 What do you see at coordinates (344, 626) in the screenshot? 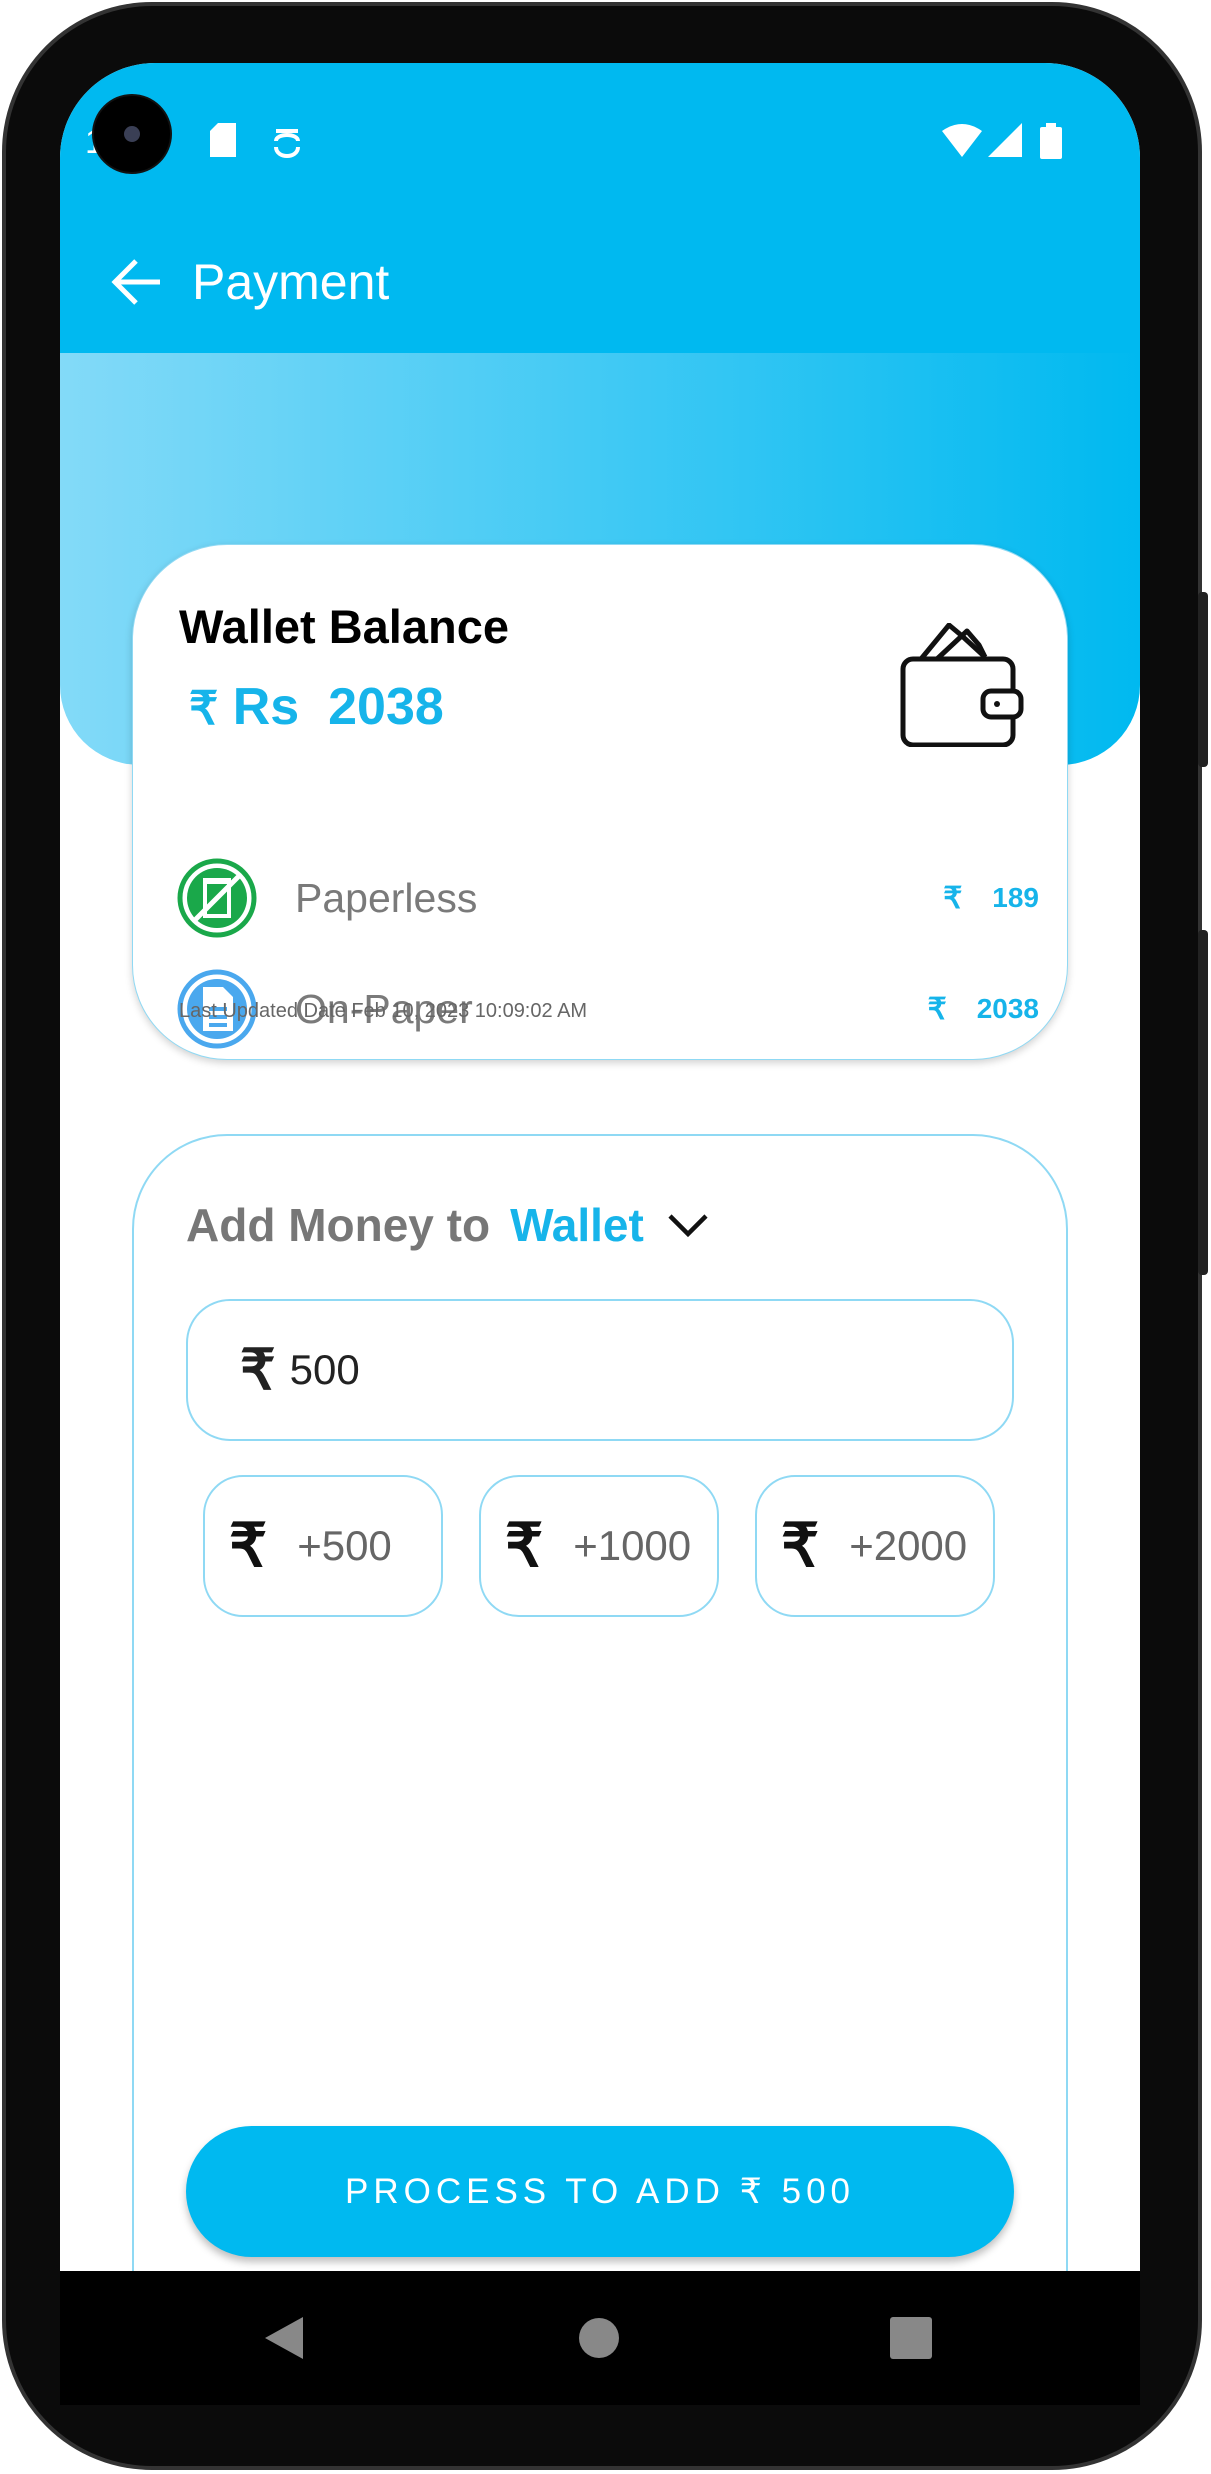
I see `wallet-balance-title: Wallet Balance` at bounding box center [344, 626].